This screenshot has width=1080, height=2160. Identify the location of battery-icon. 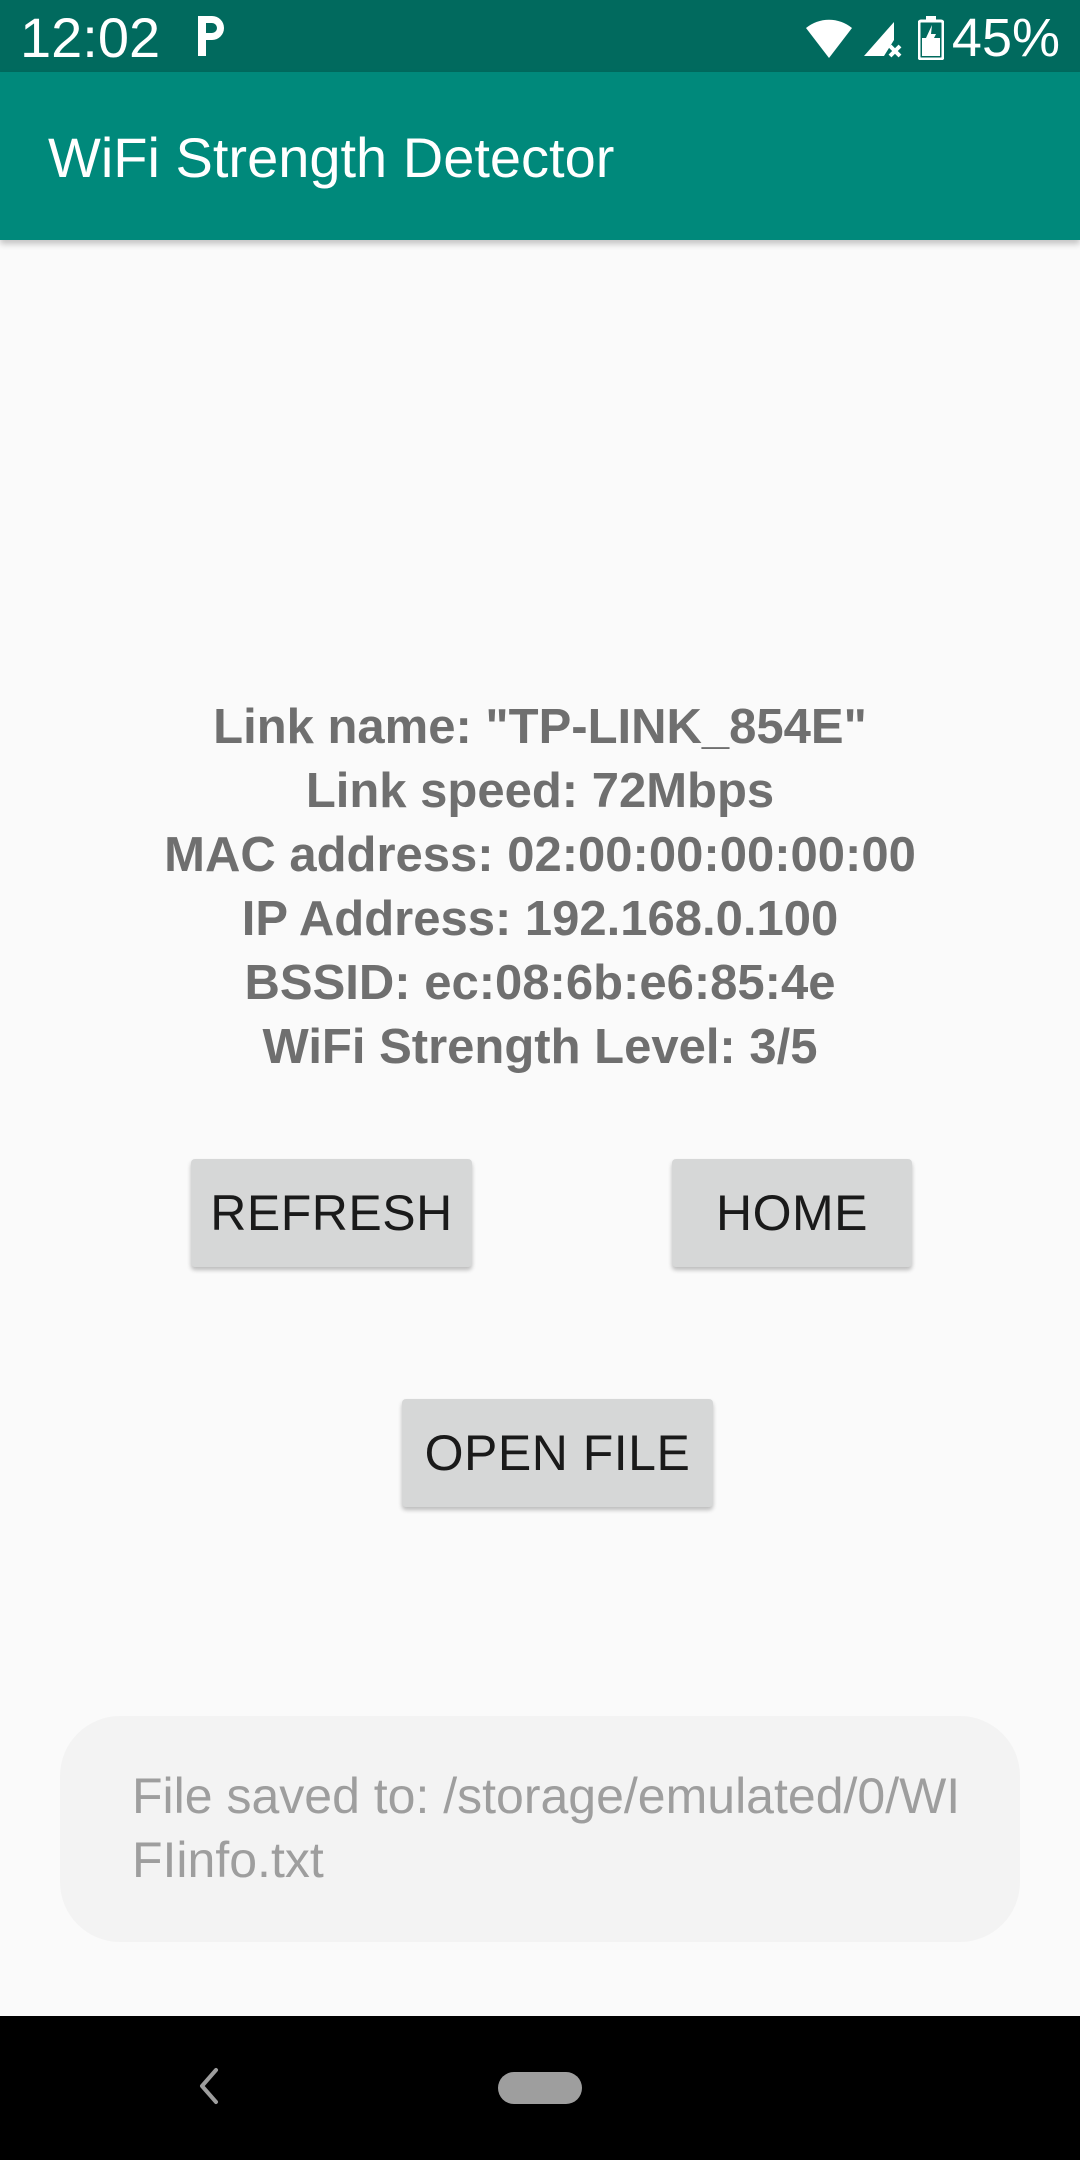
(930, 38).